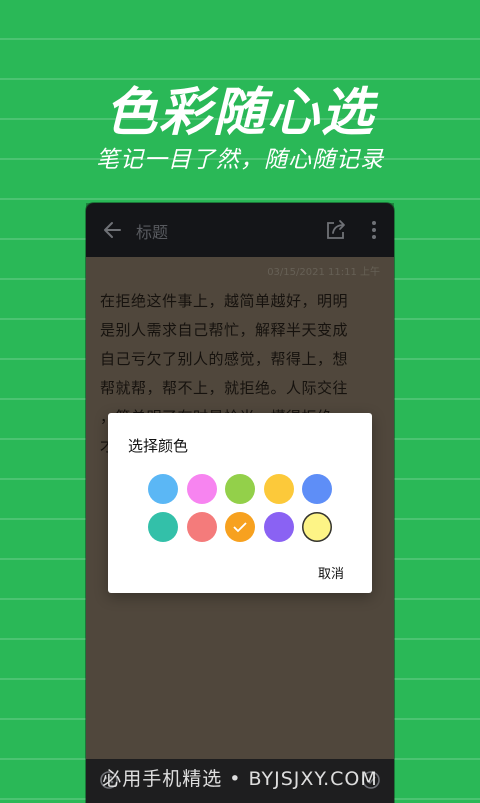 This screenshot has height=803, width=480. Describe the element at coordinates (240, 160) in the screenshot. I see `promo-subline: 笔记一目了然，随心随记录` at that location.